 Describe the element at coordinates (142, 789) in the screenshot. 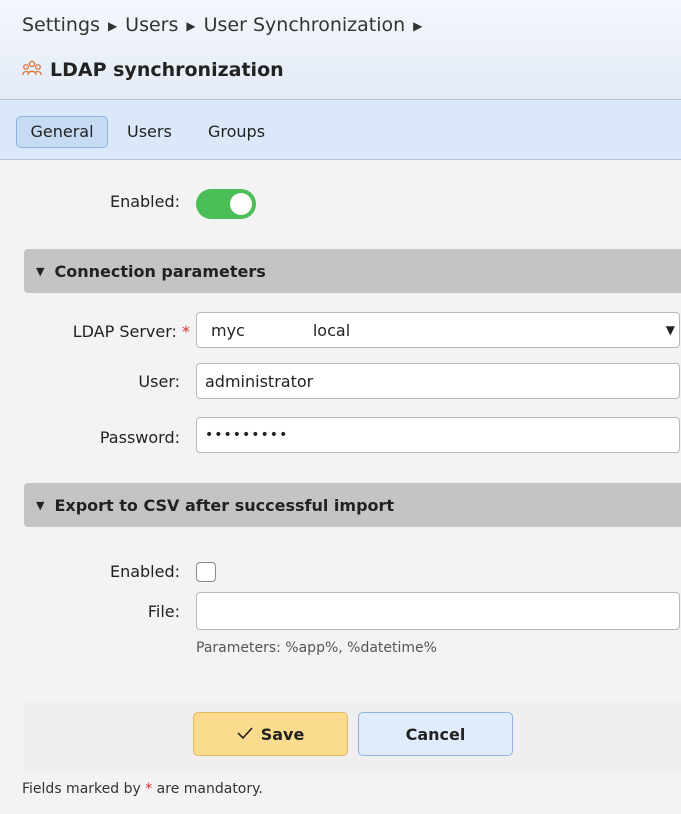

I see `mandatory-fields-note: Fields marked by * are mandatory.` at that location.